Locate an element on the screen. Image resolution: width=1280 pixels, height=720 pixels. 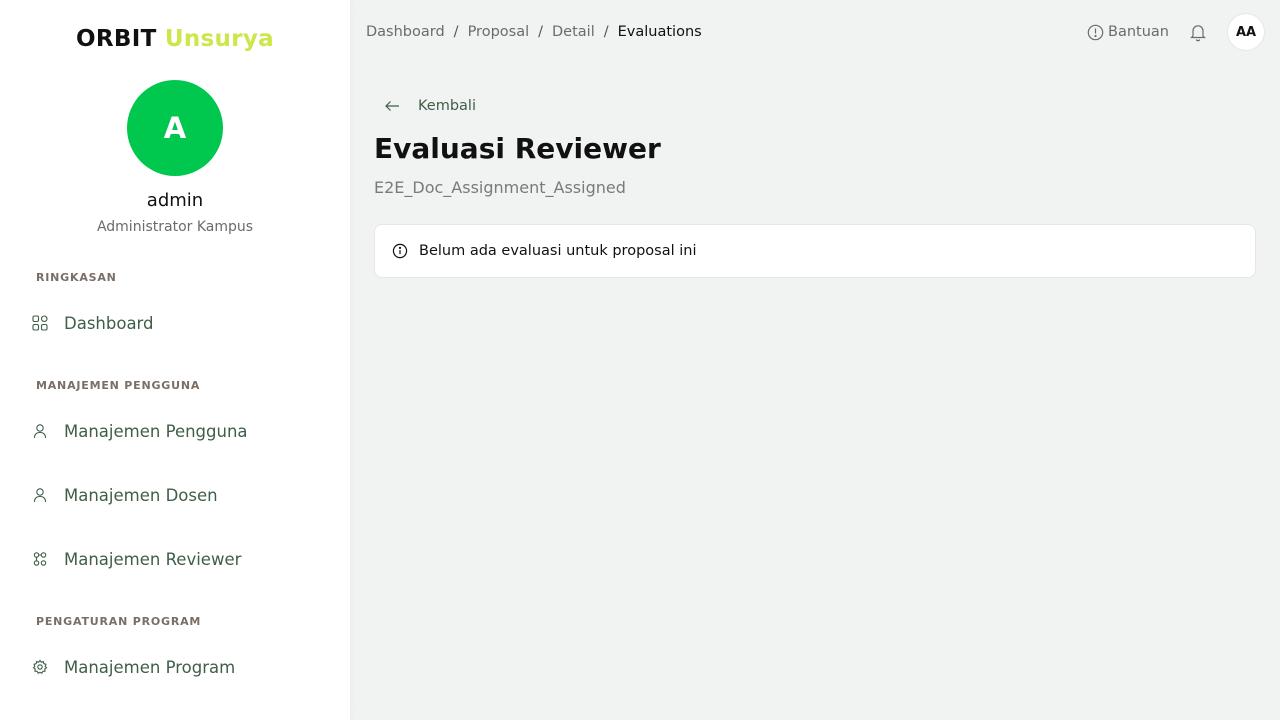
brand-logo: ORBIT Unsurya is located at coordinates (175, 39).